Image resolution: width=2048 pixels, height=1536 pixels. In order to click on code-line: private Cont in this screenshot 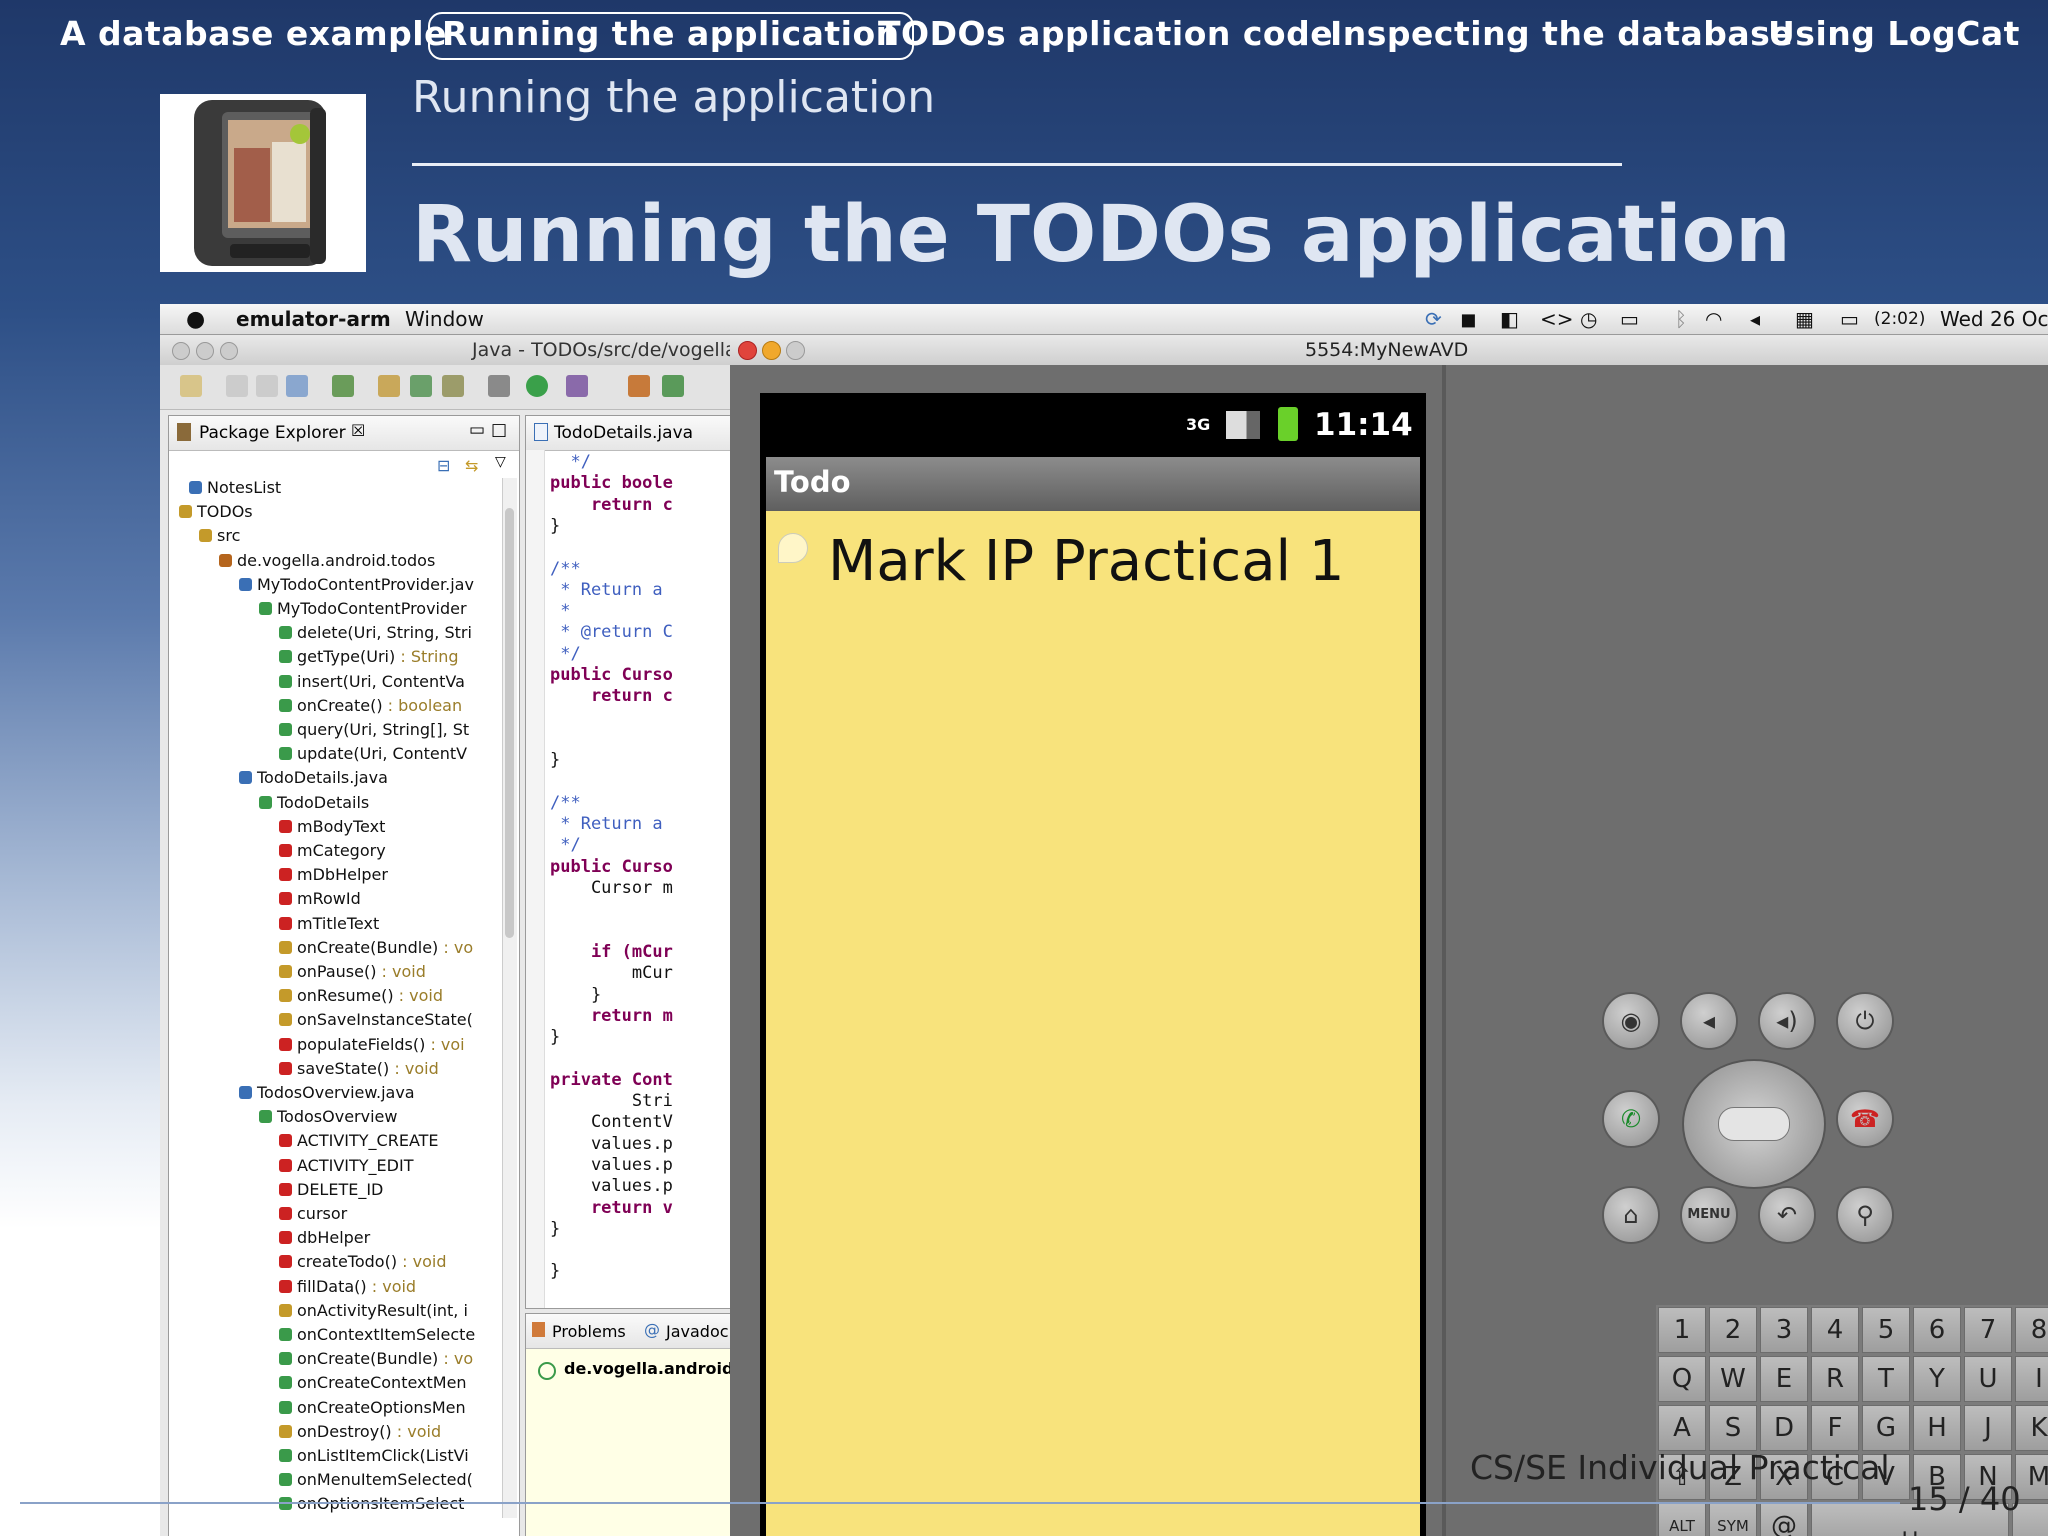, I will do `click(611, 1080)`.